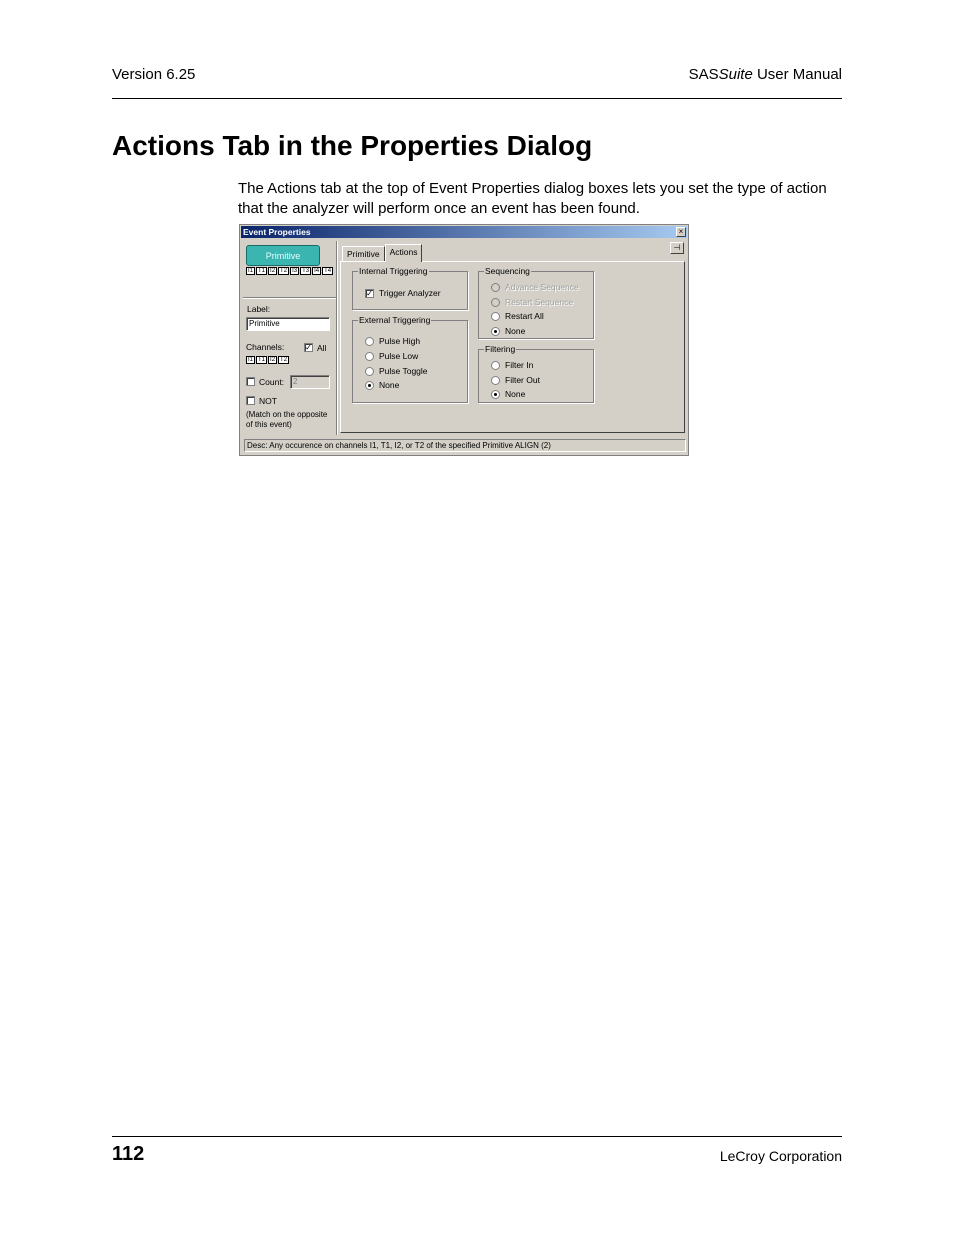 This screenshot has width=954, height=1235. Describe the element at coordinates (464, 232) in the screenshot. I see `dialog-titlebar: Event Properties ×` at that location.